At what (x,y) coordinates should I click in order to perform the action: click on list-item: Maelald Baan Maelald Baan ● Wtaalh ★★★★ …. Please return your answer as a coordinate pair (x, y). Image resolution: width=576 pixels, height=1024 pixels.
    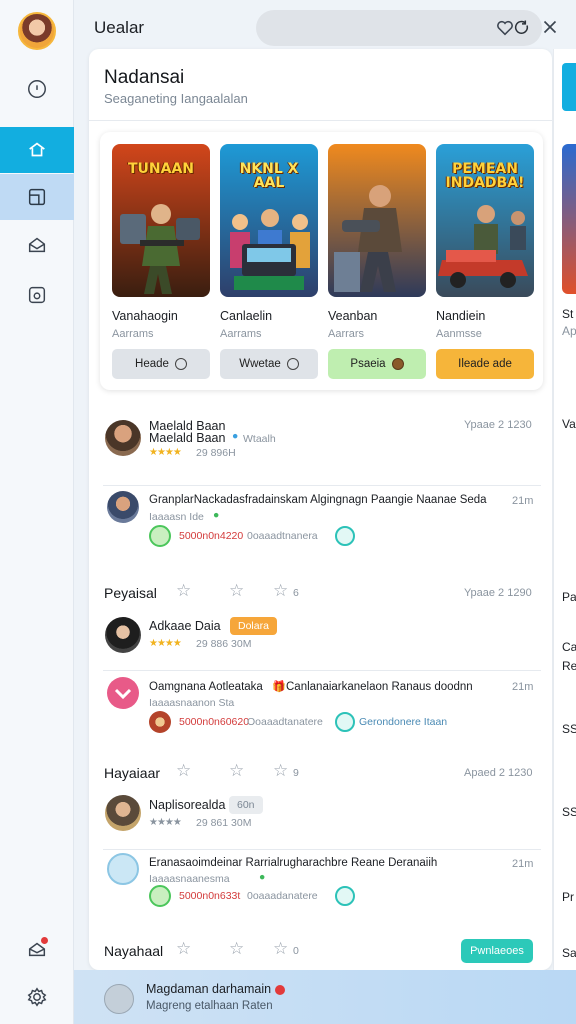
    Looking at the image, I should click on (320, 444).